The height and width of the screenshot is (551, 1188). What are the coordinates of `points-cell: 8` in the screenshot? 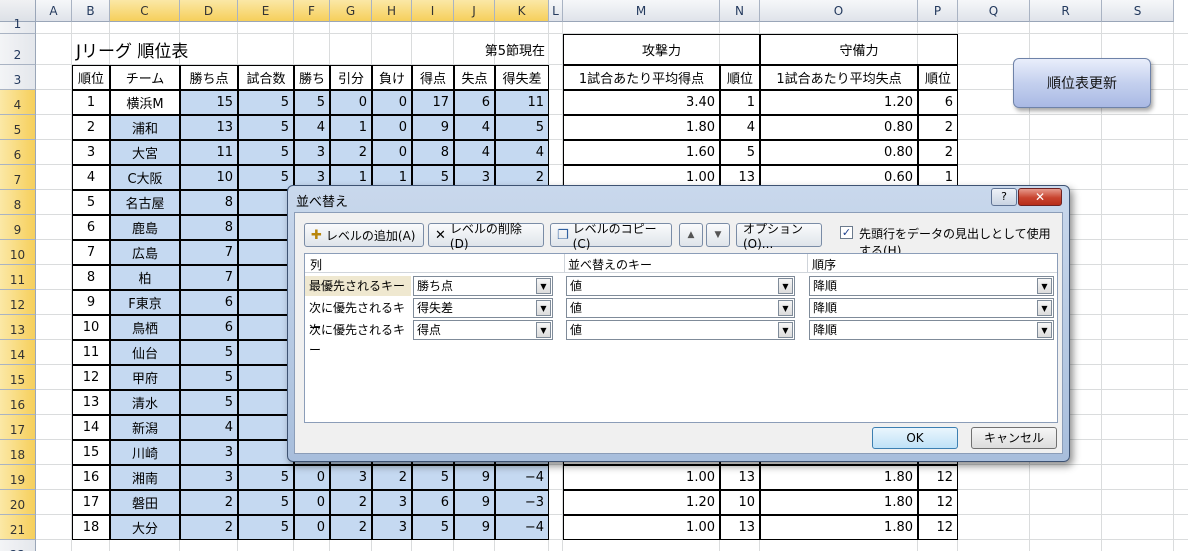 It's located at (209, 202).